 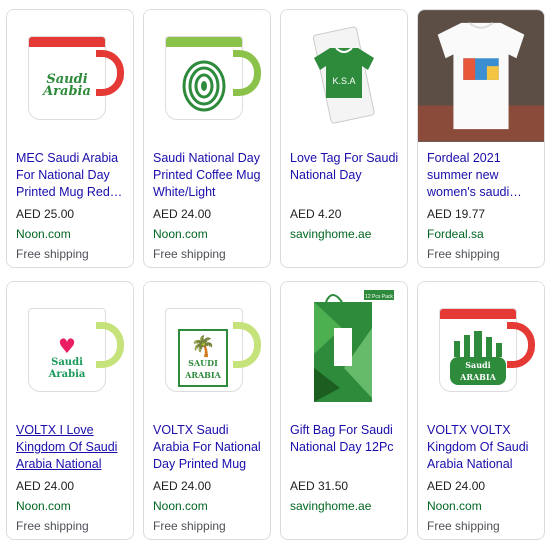 What do you see at coordinates (319, 486) in the screenshot?
I see `product-price: AED 31.50` at bounding box center [319, 486].